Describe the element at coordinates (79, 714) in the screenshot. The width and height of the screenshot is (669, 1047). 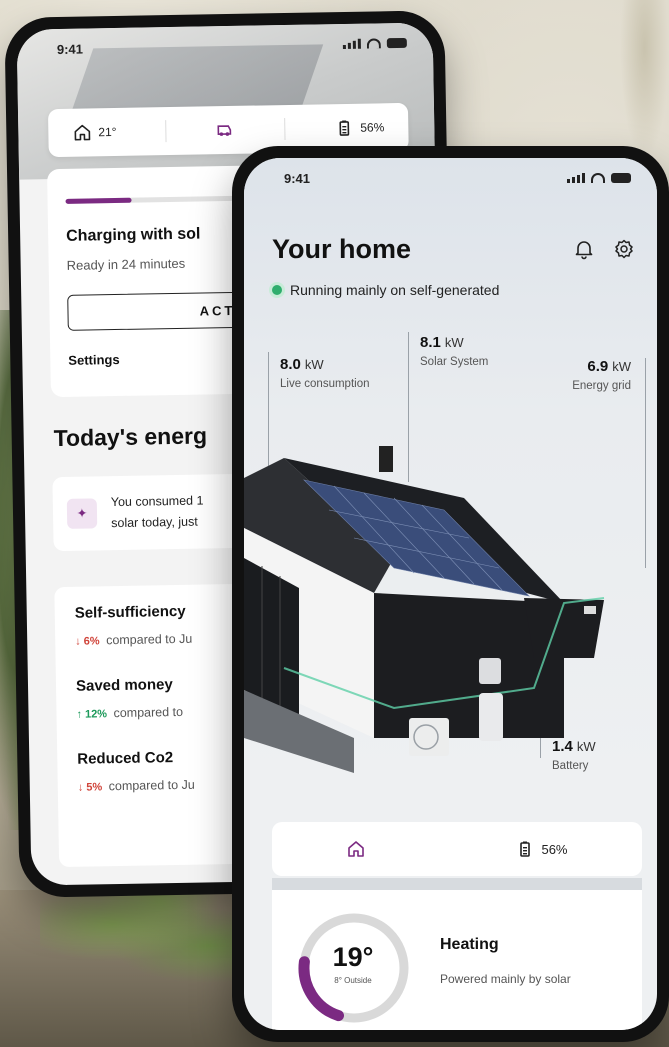
I see `arrow-up-icon: ↑` at that location.